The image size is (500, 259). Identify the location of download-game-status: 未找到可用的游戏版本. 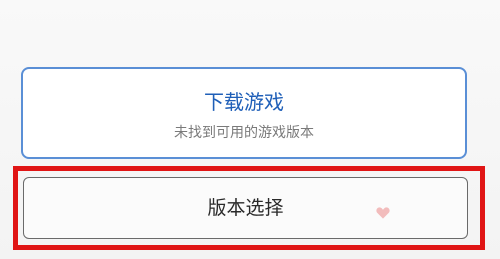
(244, 133).